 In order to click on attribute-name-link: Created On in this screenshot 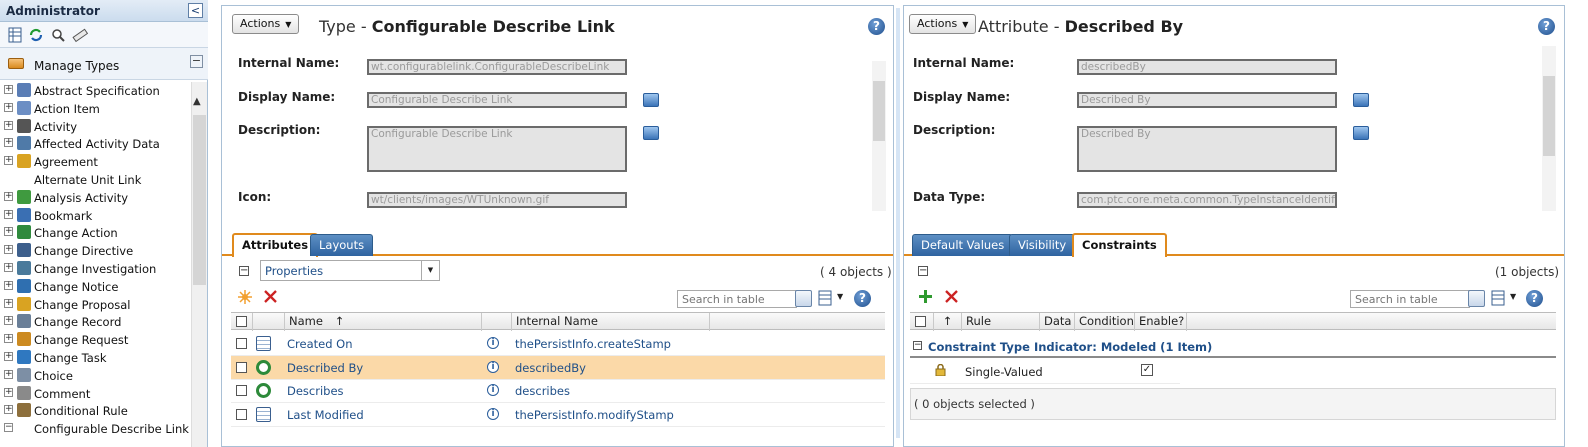, I will do `click(320, 344)`.